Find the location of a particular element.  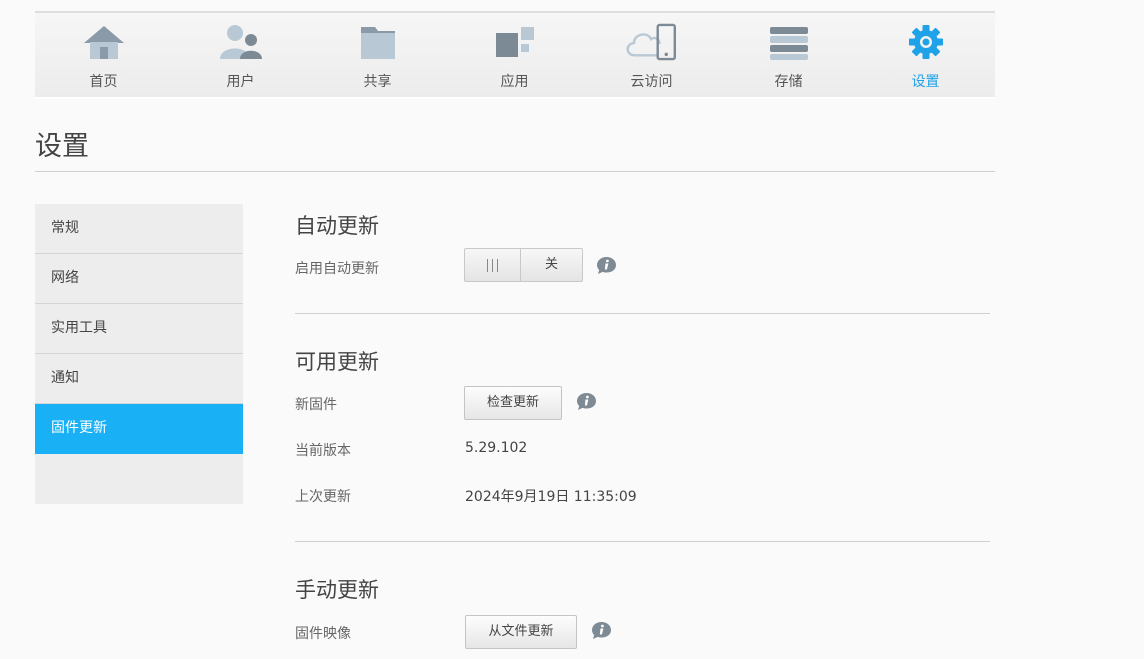

users-icon is located at coordinates (240, 42).